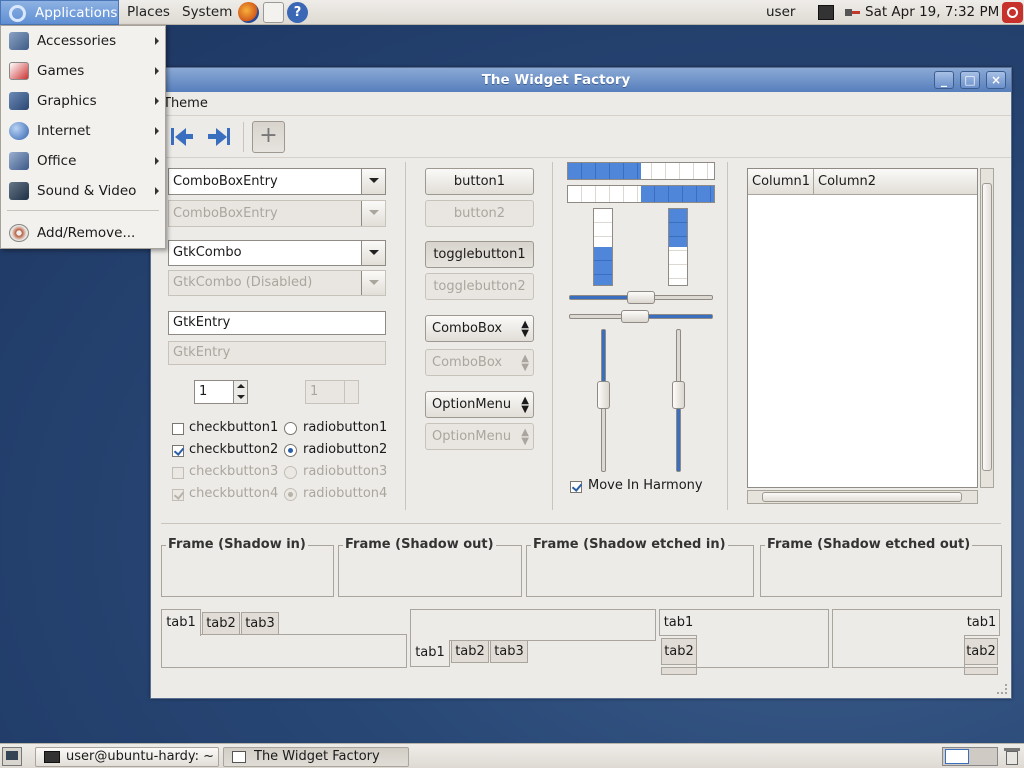 The height and width of the screenshot is (768, 1024). I want to click on spin-button: 1, so click(221, 392).